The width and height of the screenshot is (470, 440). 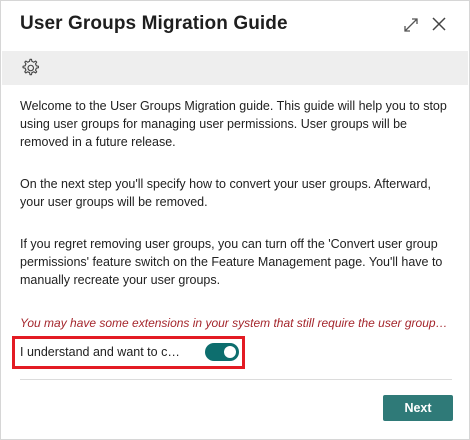 What do you see at coordinates (236, 379) in the screenshot?
I see `footer-divider` at bounding box center [236, 379].